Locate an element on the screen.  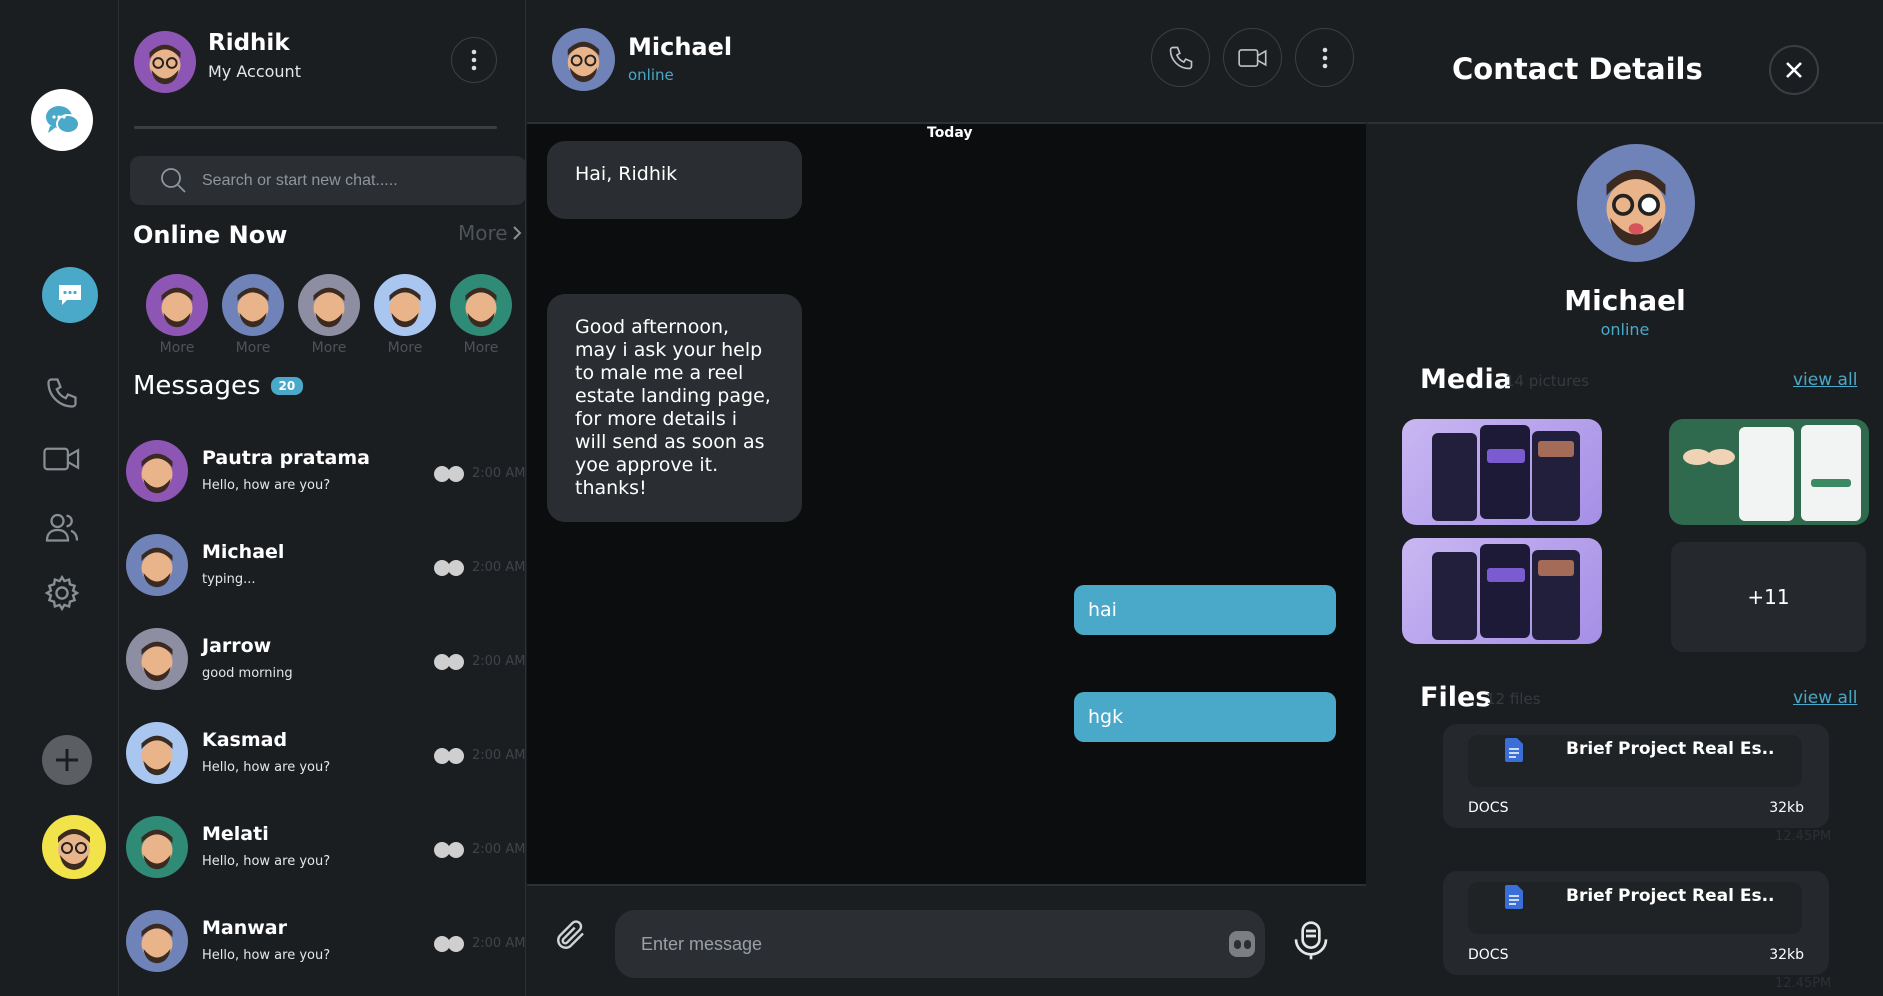
plus-icon is located at coordinates (67, 760).